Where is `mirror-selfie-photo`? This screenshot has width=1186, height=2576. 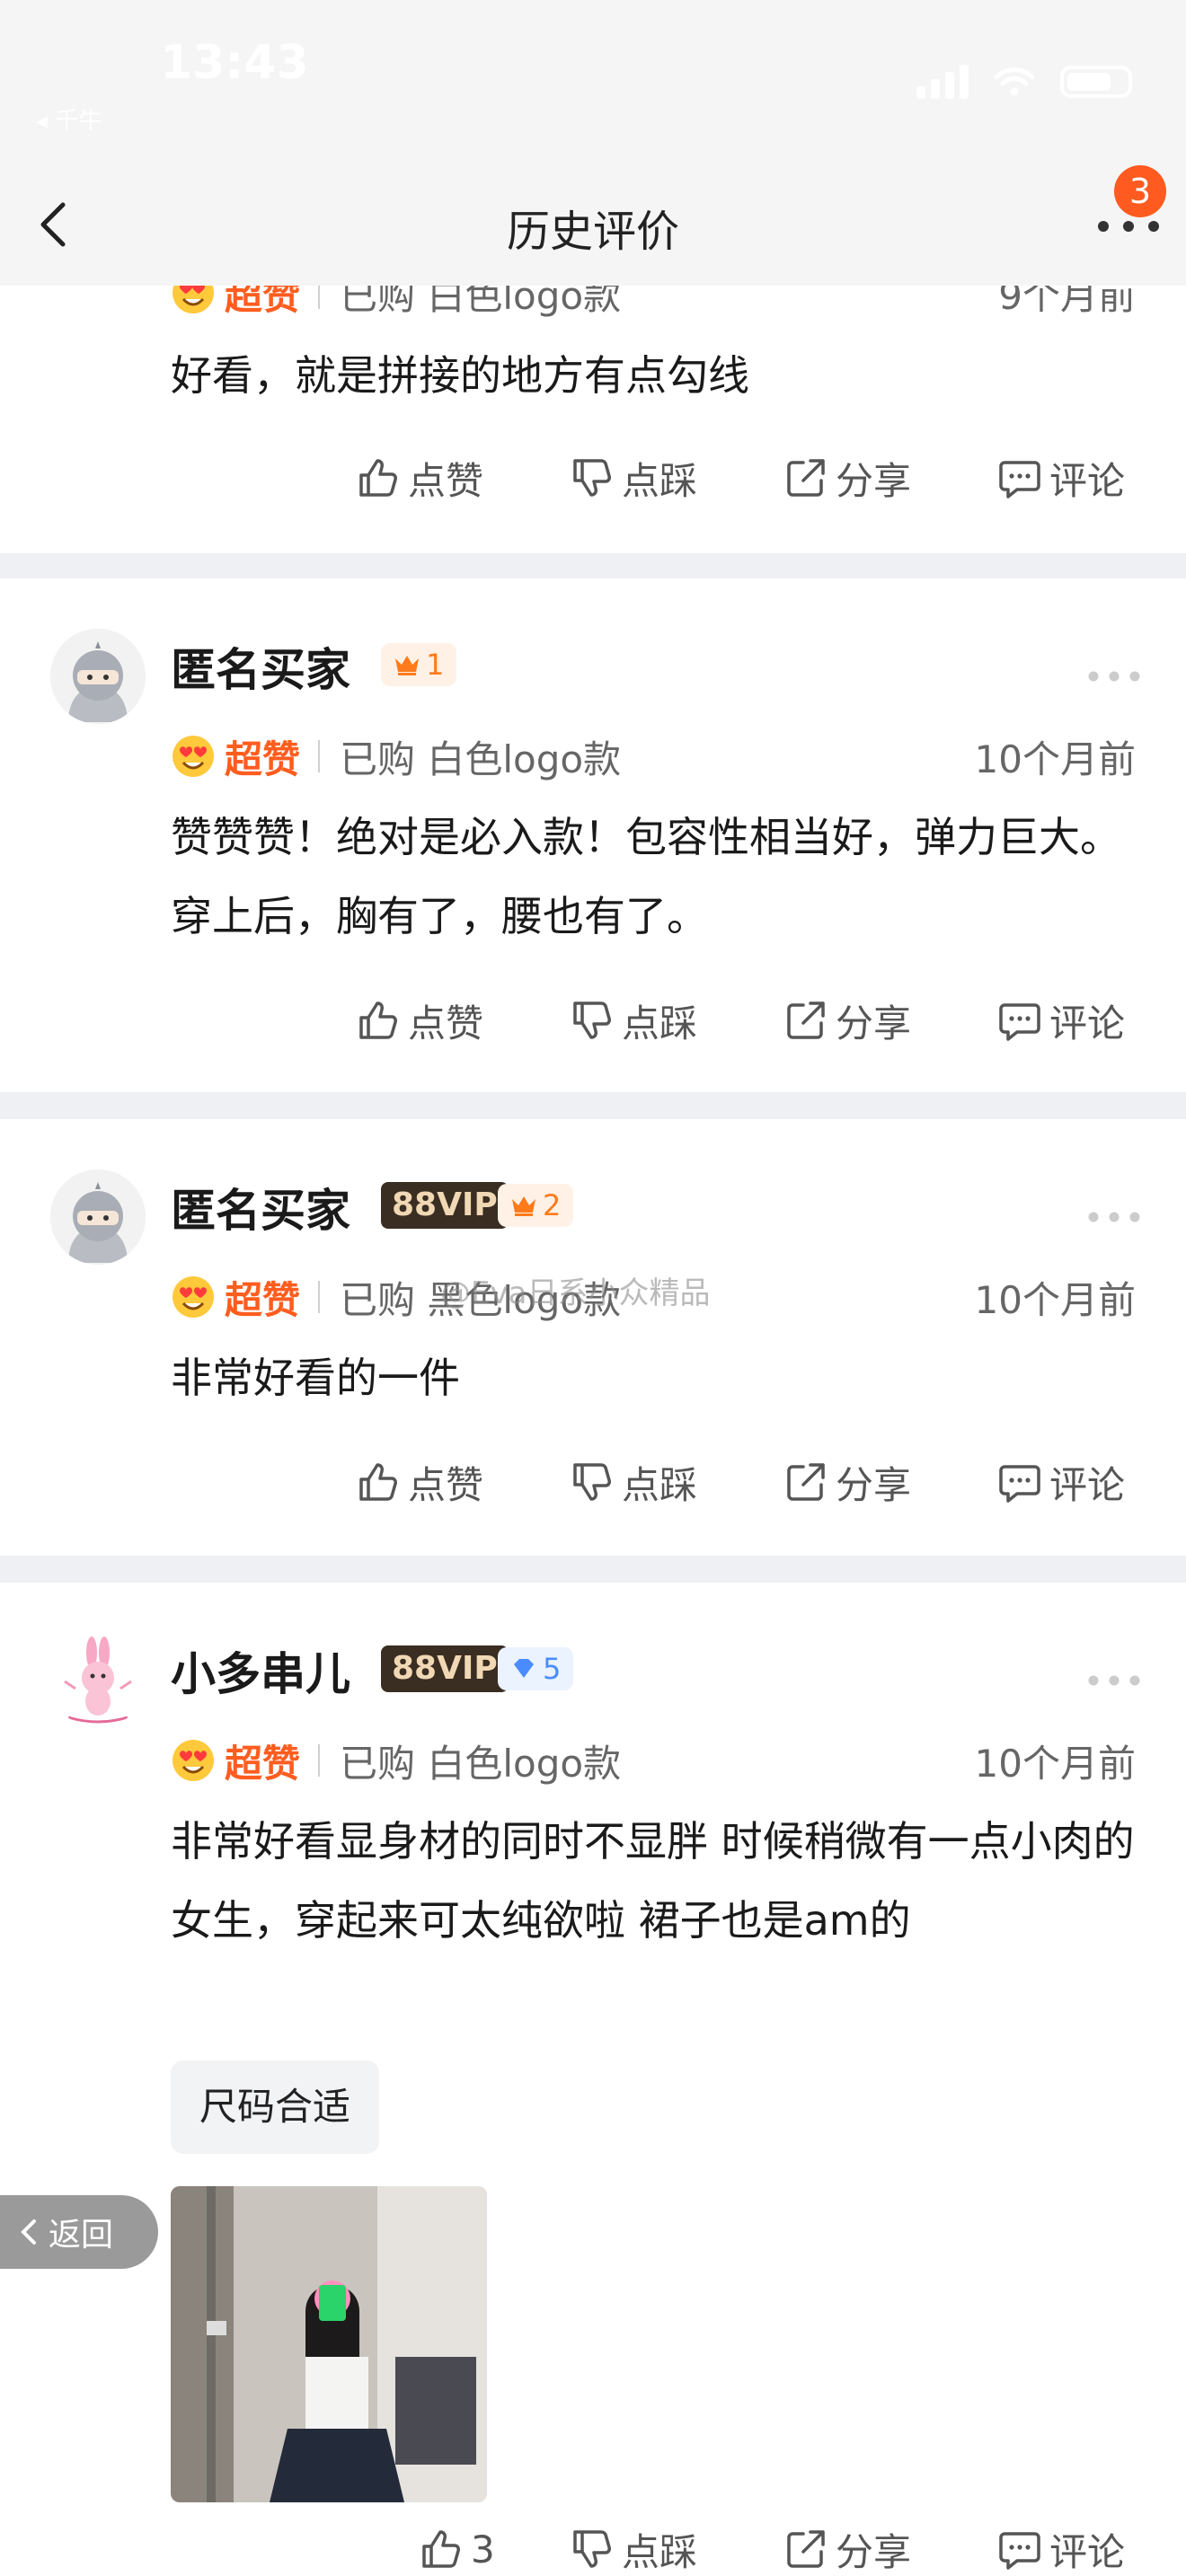 mirror-selfie-photo is located at coordinates (329, 2344).